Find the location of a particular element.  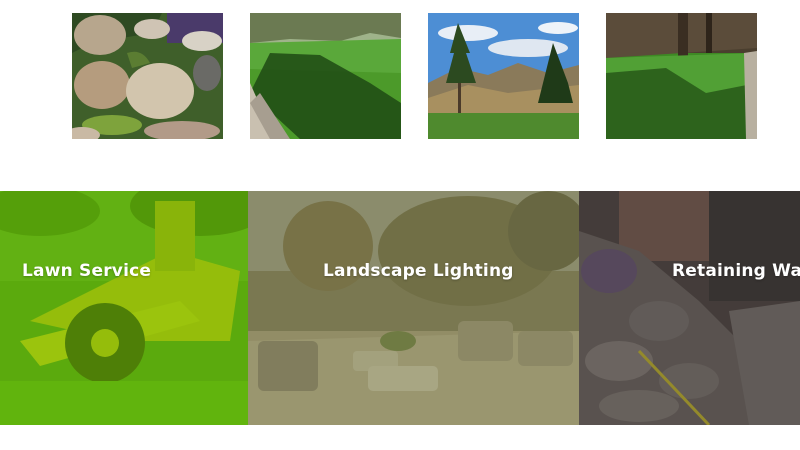

retaining-walls-label: Retaining Walls is located at coordinates (736, 271).